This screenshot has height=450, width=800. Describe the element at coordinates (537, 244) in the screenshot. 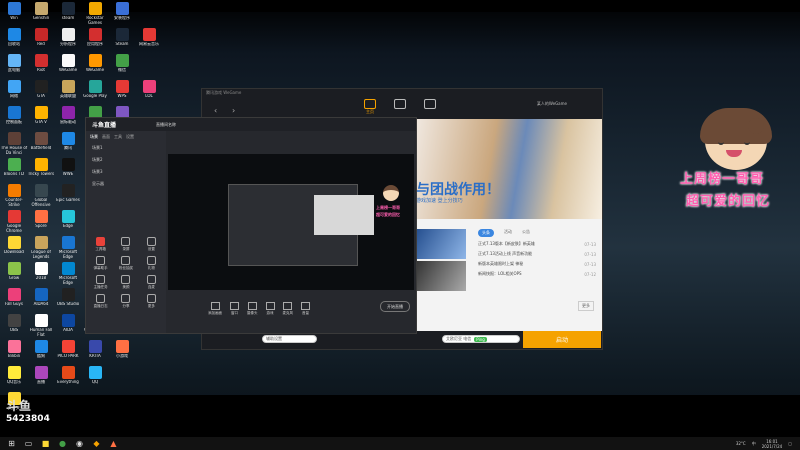

I see `list-item: 正式7.13版本【新皮肤】新英雄 07-13` at that location.